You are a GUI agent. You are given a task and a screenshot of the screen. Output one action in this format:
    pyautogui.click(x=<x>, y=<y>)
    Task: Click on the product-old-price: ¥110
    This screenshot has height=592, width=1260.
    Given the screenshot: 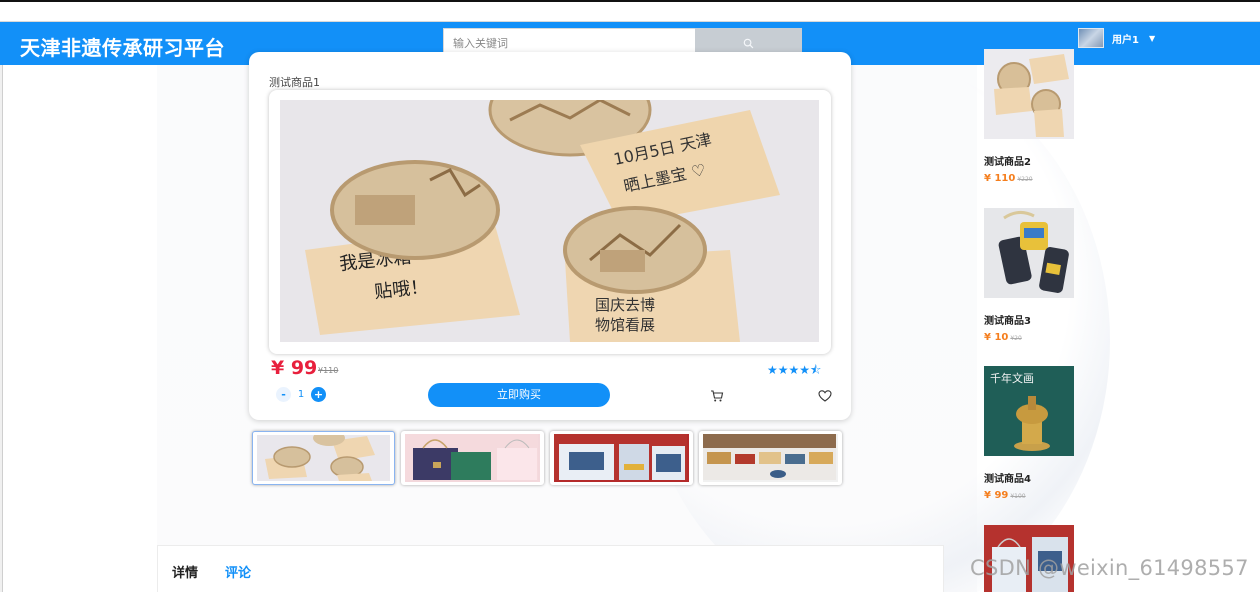 What is the action you would take?
    pyautogui.click(x=328, y=370)
    